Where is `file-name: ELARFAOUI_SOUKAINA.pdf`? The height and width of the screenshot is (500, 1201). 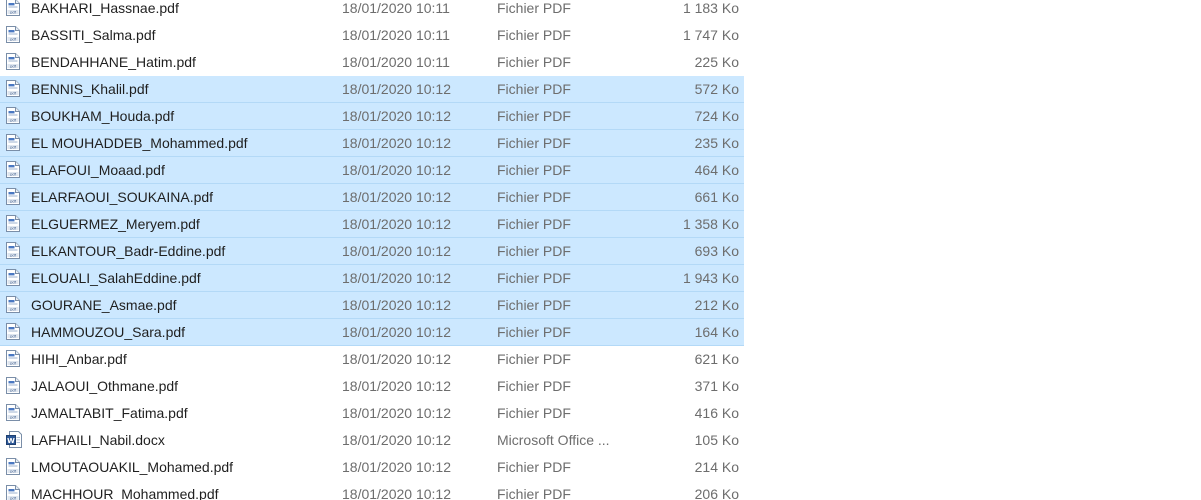
file-name: ELARFAOUI_SOUKAINA.pdf is located at coordinates (122, 197).